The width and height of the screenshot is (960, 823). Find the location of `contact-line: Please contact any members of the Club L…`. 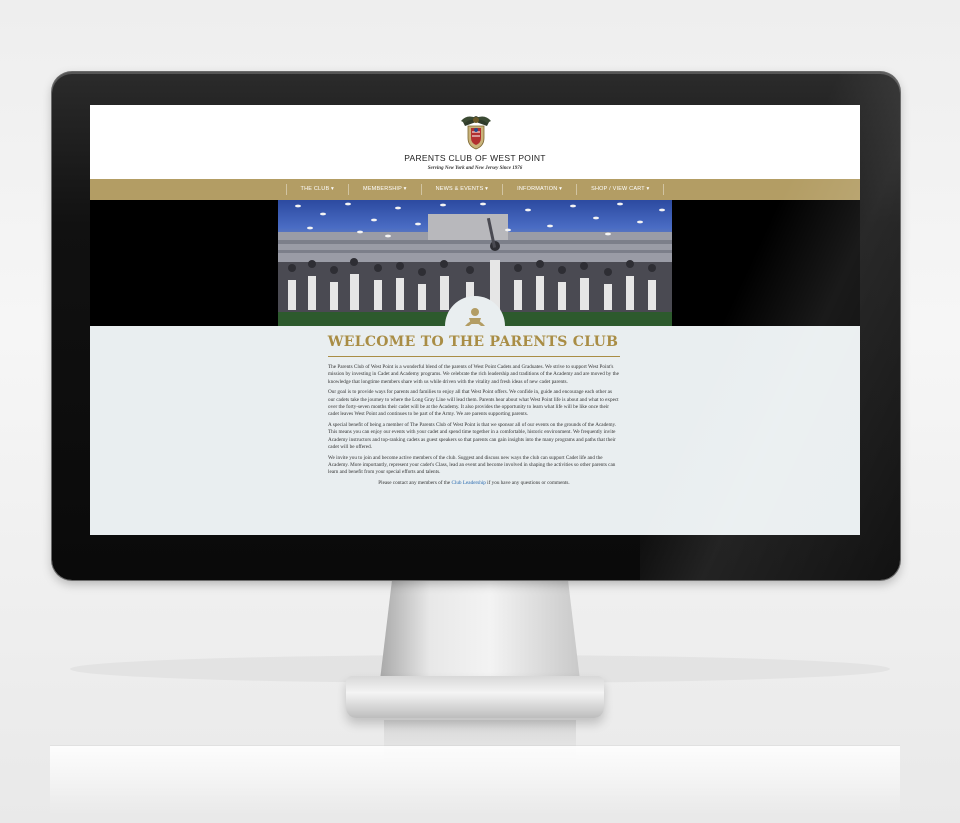

contact-line: Please contact any members of the Club L… is located at coordinates (474, 483).